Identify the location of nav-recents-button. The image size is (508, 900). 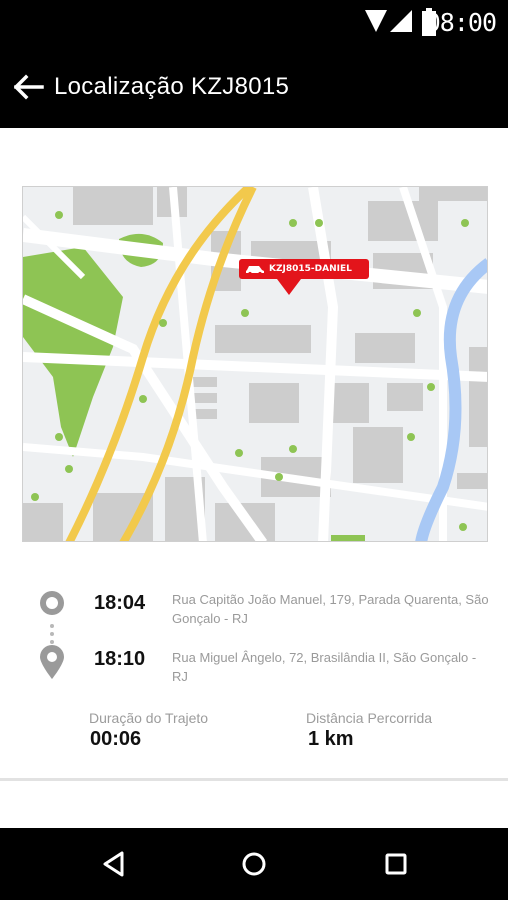
(396, 864).